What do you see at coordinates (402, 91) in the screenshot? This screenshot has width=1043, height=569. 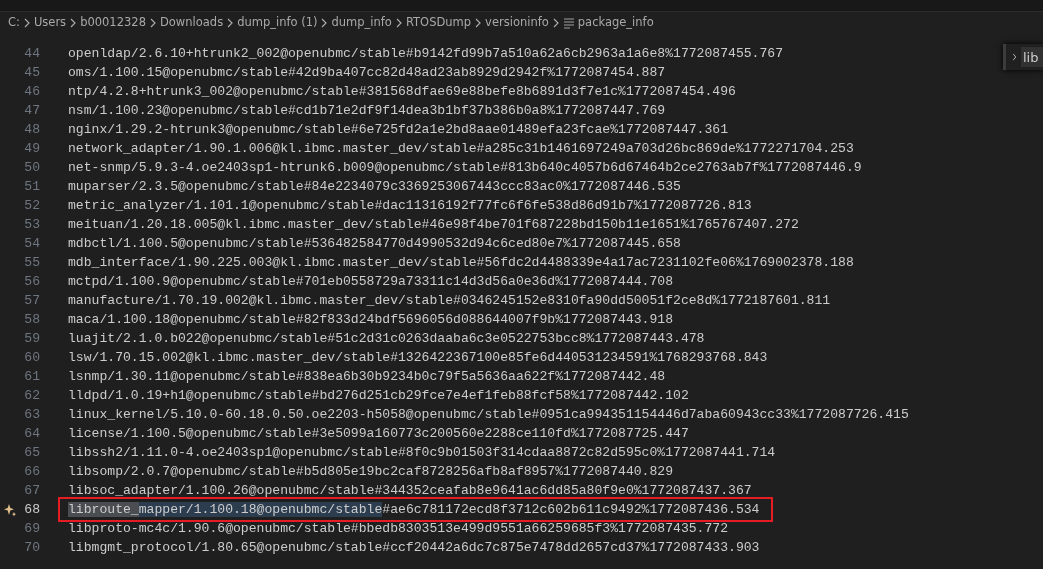 I see `code-line: ntp/4.2.8+htrunk3_002@openubmc/stable#381568dfae69e88befe8b6891d3f7e1c%1772087454.496` at bounding box center [402, 91].